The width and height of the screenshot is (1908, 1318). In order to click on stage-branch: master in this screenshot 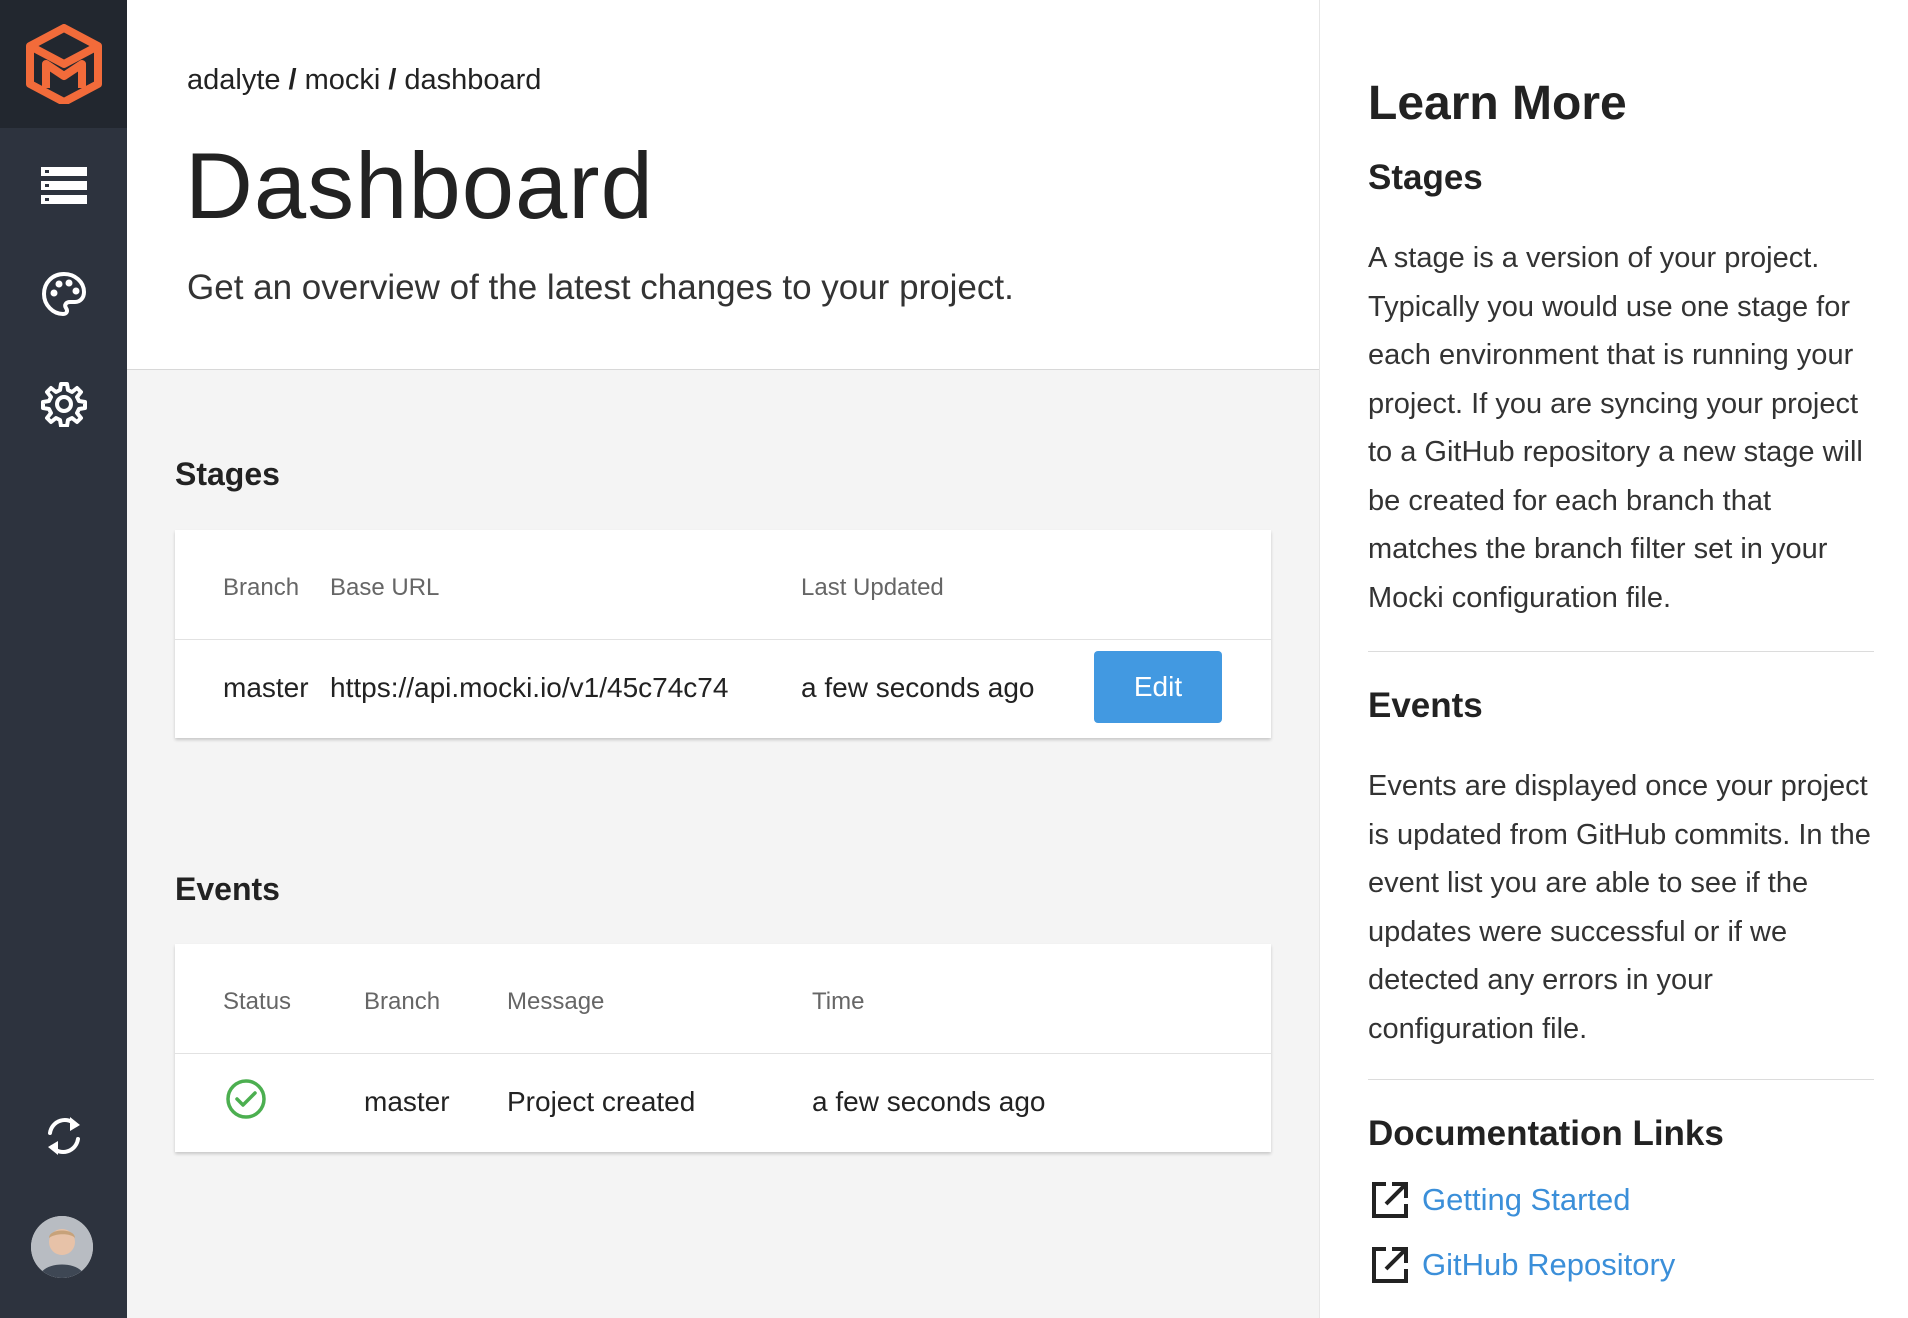, I will do `click(266, 687)`.